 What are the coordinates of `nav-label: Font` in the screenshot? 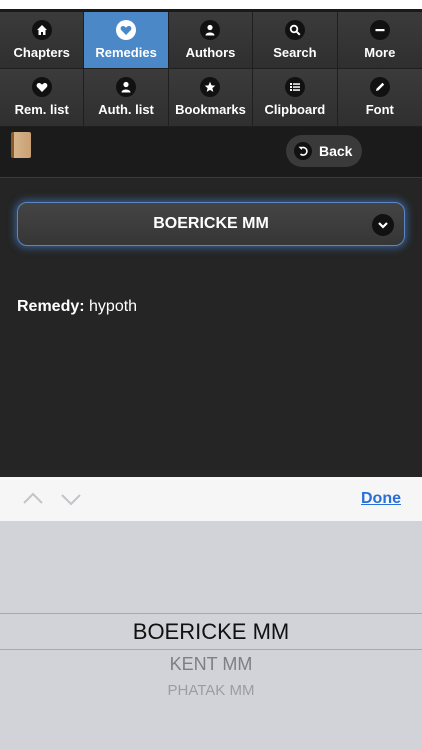 It's located at (379, 109).